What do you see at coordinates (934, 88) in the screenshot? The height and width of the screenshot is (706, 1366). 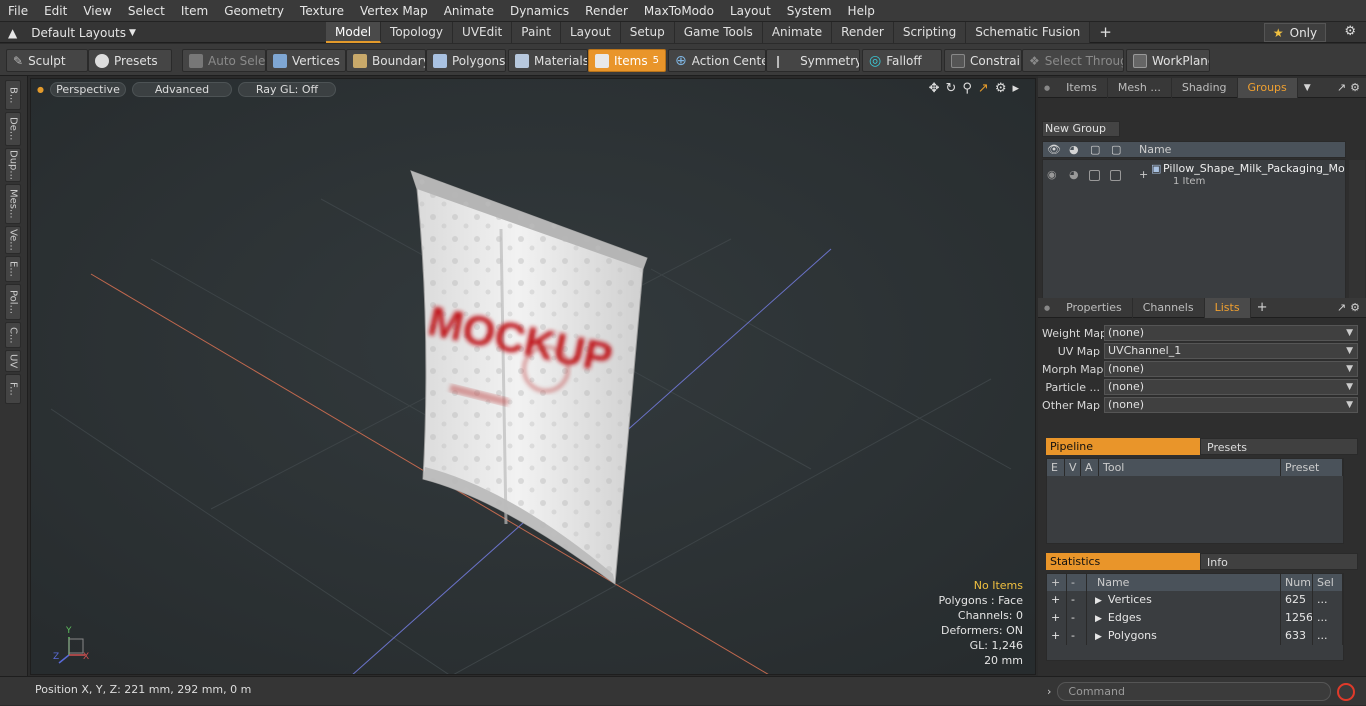 I see `move-icon: ✥` at bounding box center [934, 88].